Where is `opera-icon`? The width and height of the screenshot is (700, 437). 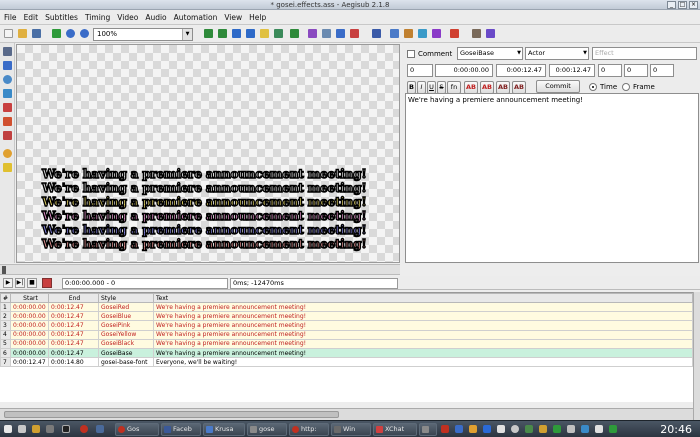 opera-icon is located at coordinates (84, 429).